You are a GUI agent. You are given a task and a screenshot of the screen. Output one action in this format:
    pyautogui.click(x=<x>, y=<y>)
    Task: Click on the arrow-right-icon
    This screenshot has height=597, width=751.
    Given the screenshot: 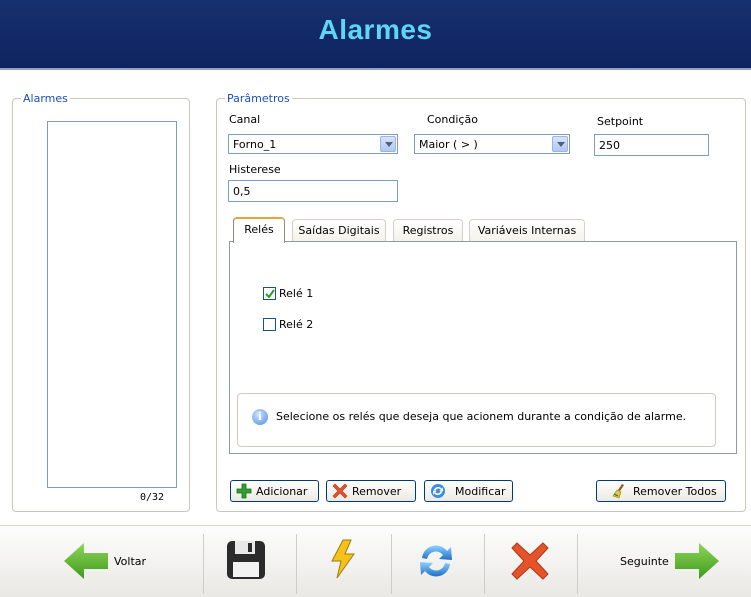 What is the action you would take?
    pyautogui.click(x=697, y=561)
    